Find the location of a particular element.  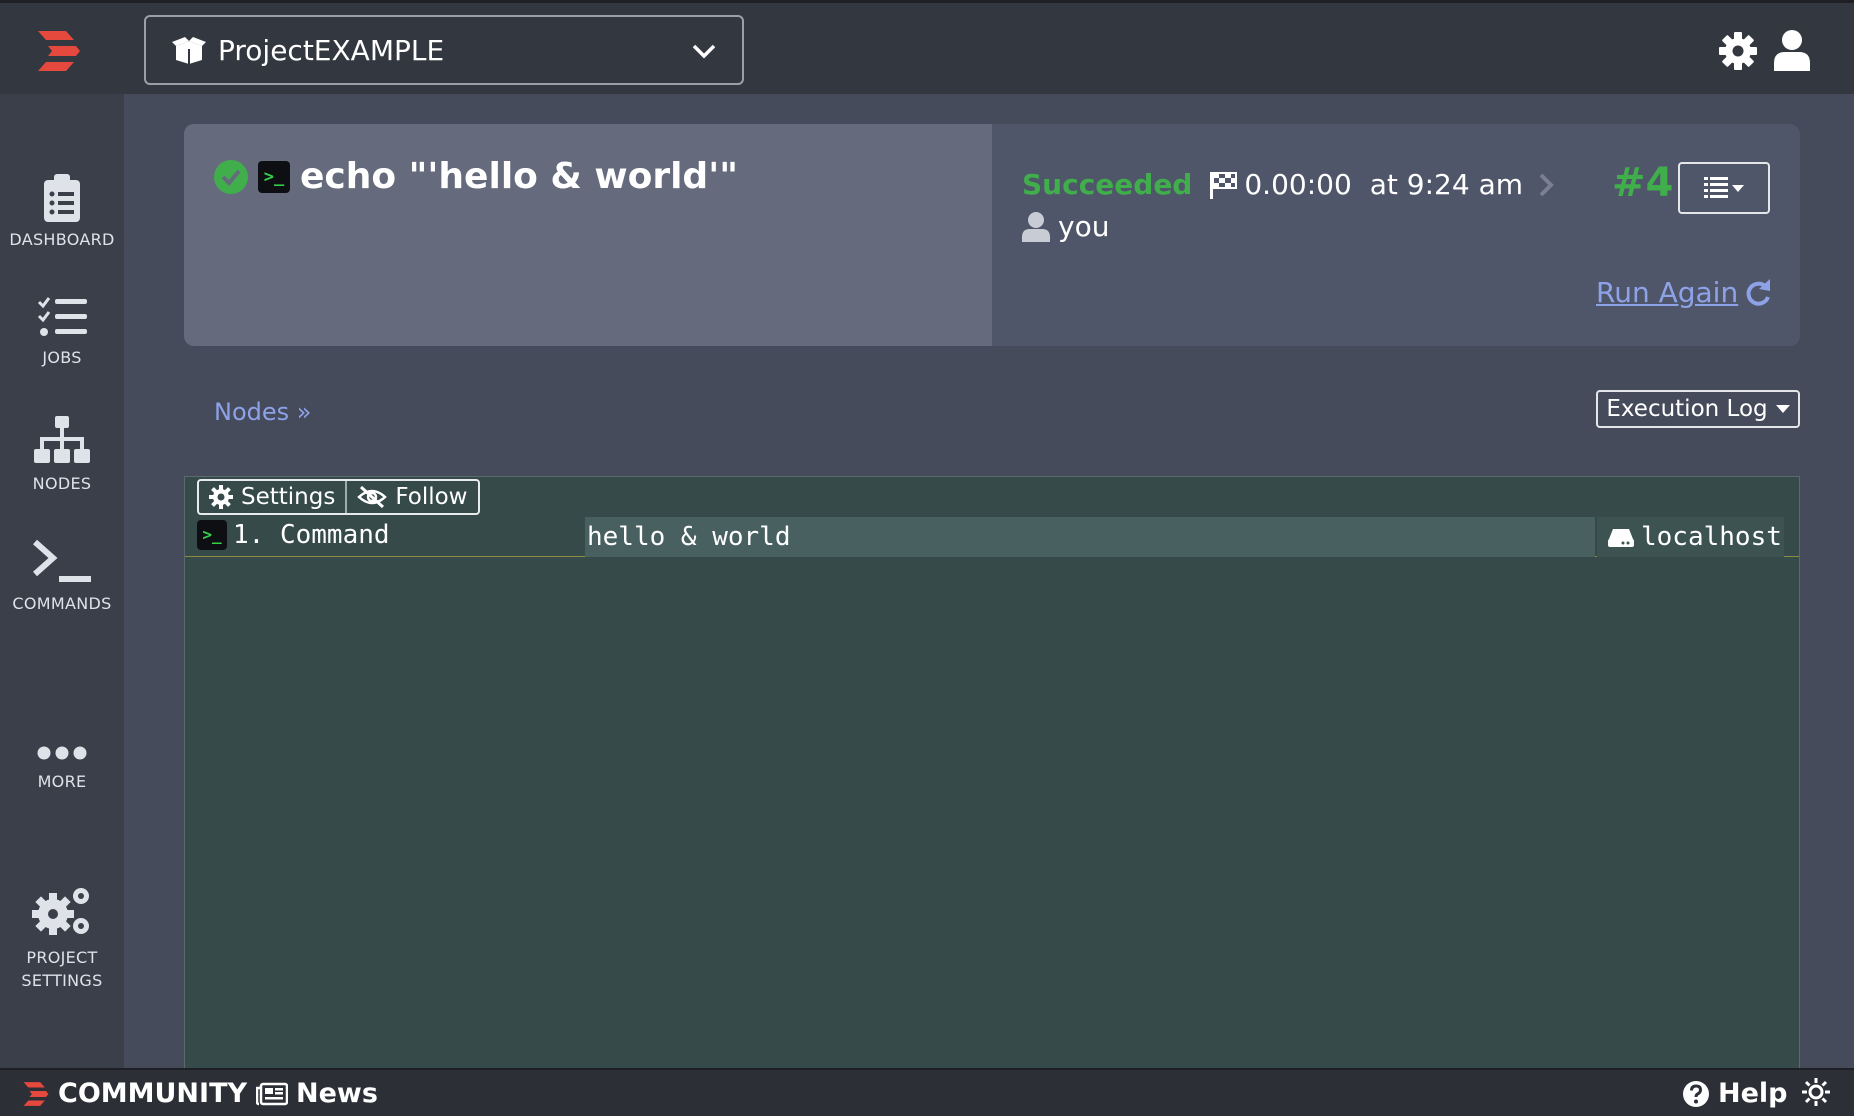

list-icon is located at coordinates (1724, 187).